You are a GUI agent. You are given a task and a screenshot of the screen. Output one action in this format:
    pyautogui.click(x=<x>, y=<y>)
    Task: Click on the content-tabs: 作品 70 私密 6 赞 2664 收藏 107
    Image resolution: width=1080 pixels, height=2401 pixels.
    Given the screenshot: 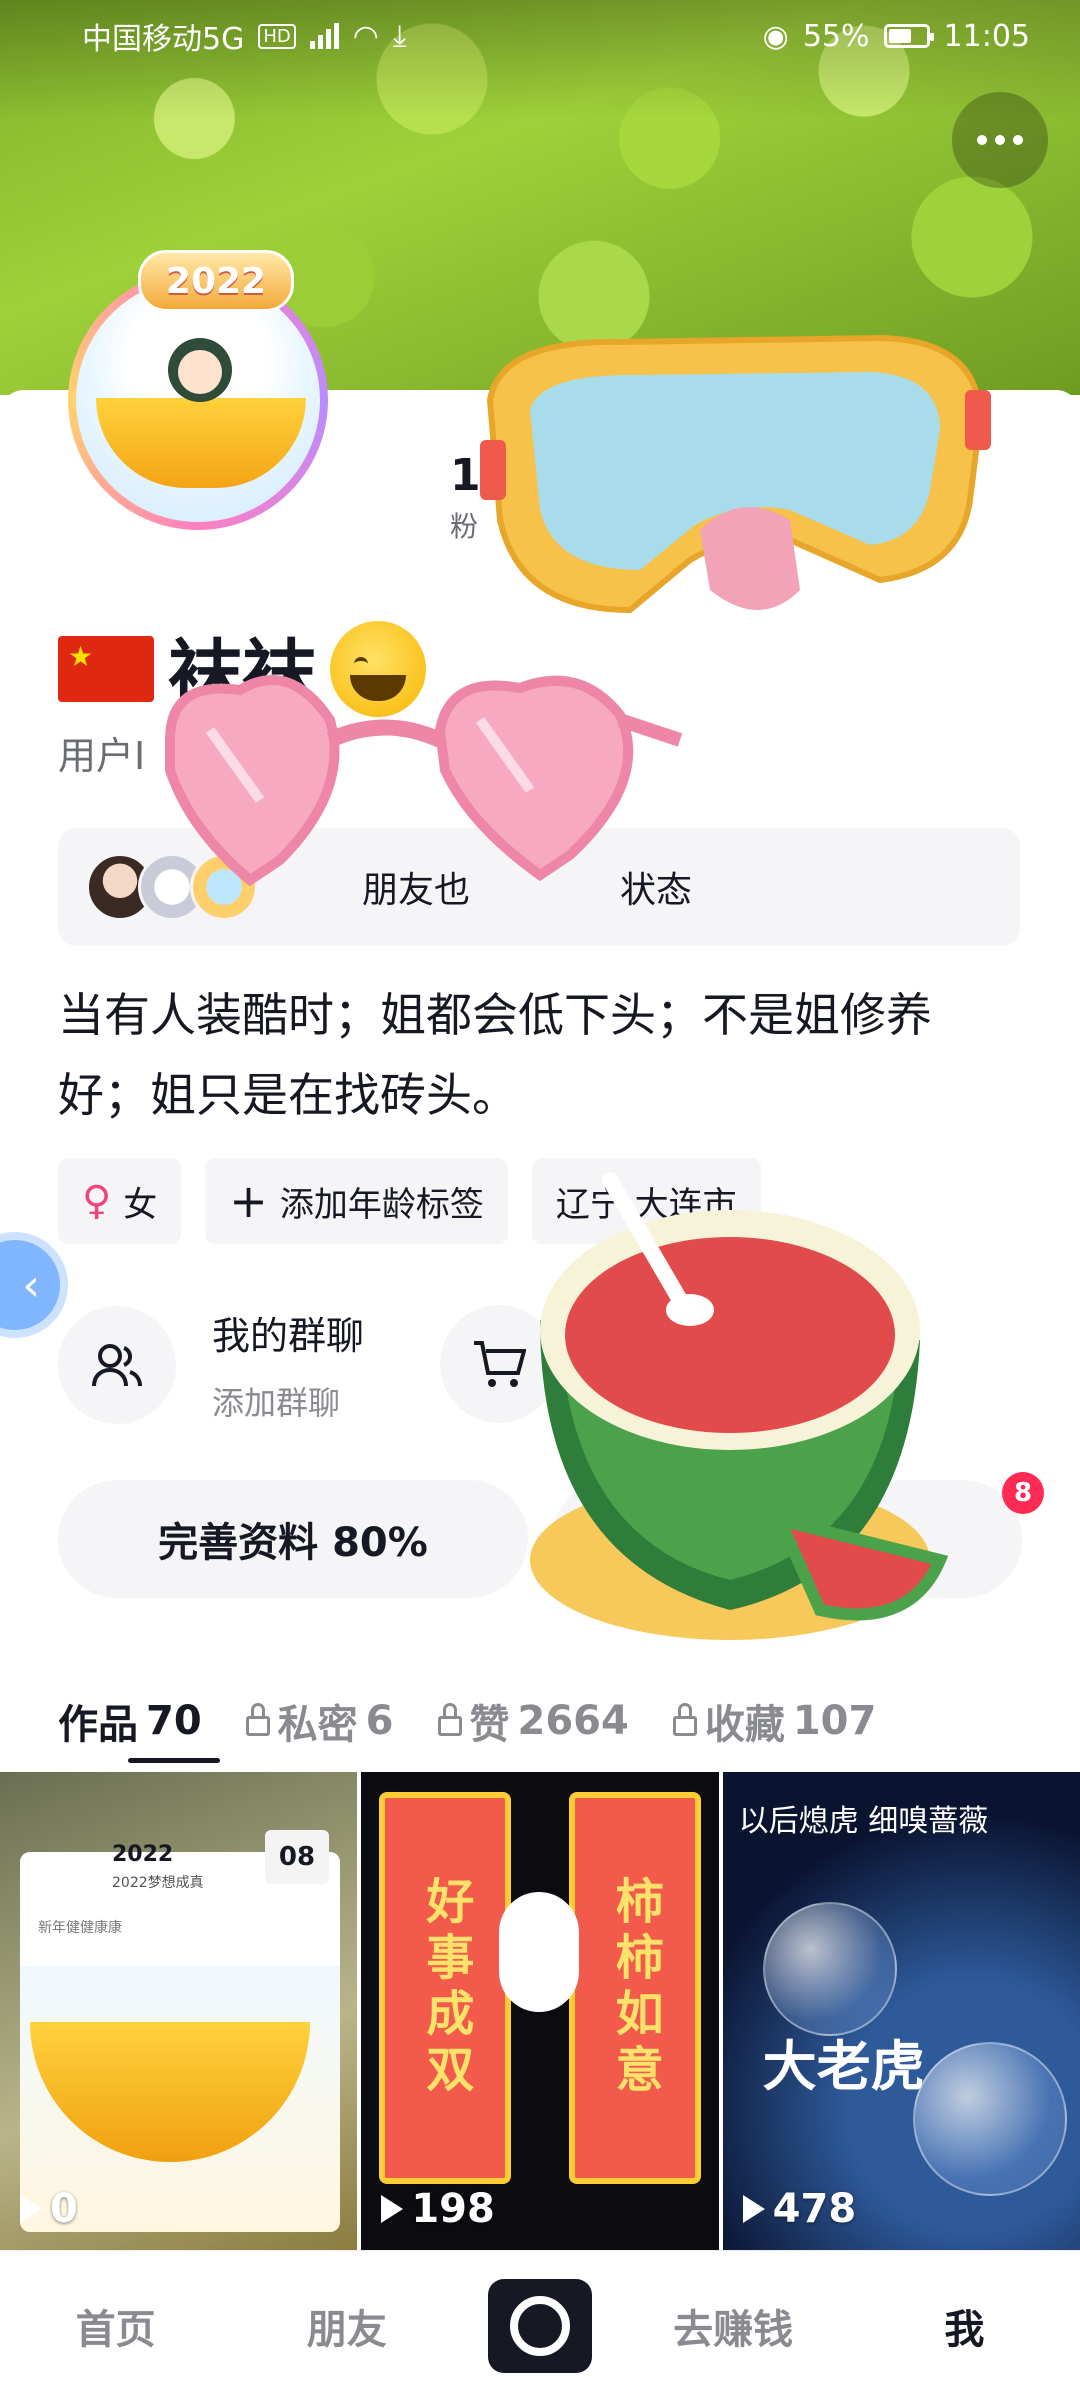 What is the action you would take?
    pyautogui.click(x=467, y=1727)
    